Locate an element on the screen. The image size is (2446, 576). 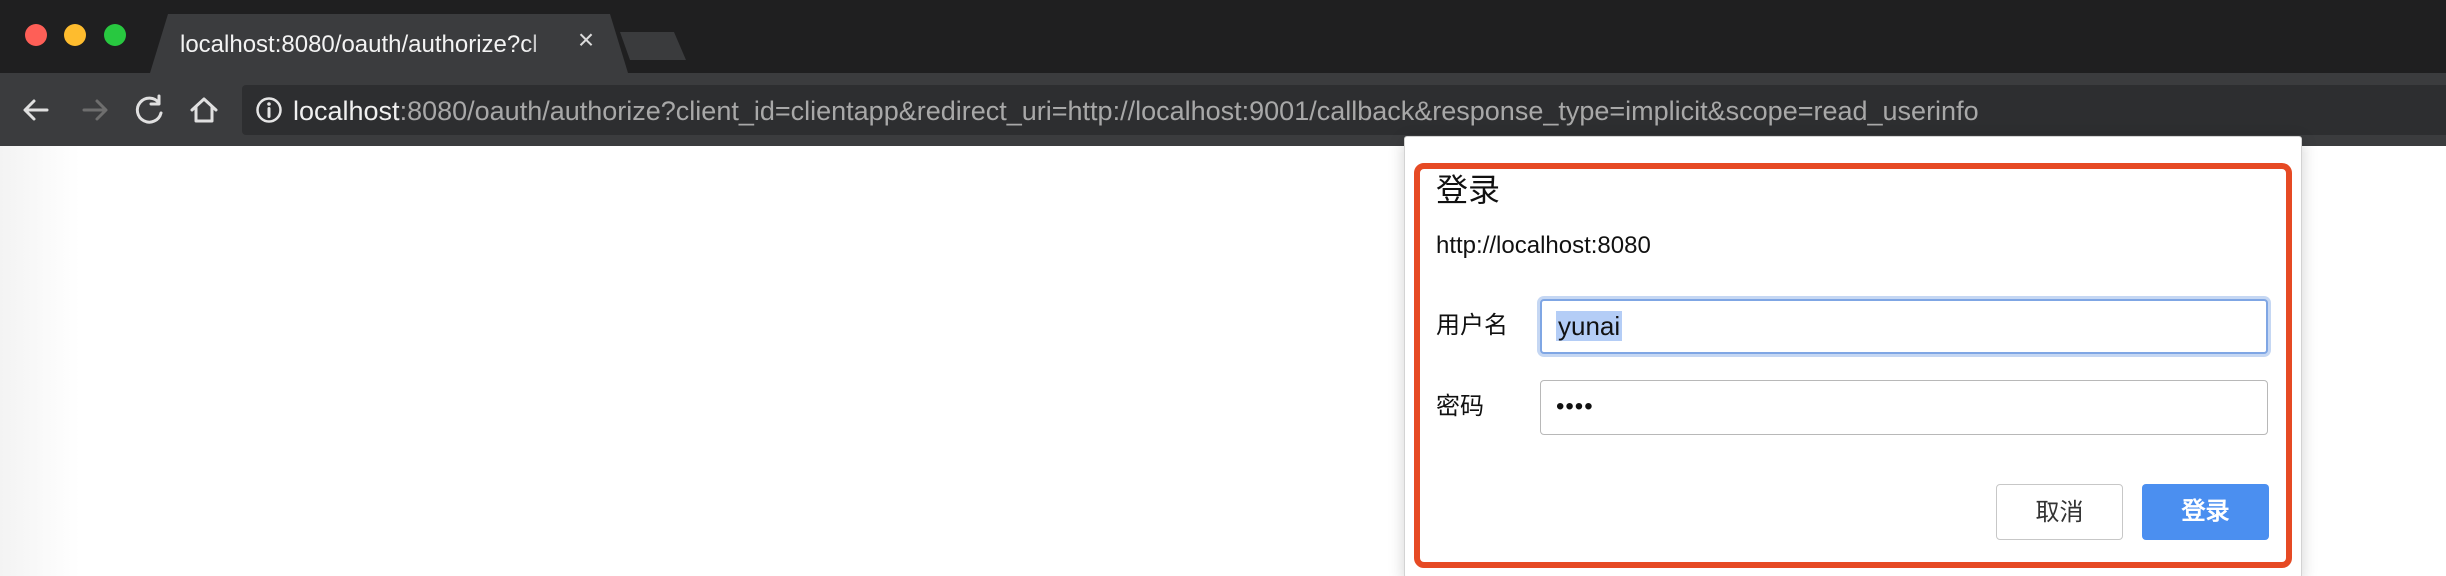
home-icon is located at coordinates (204, 110).